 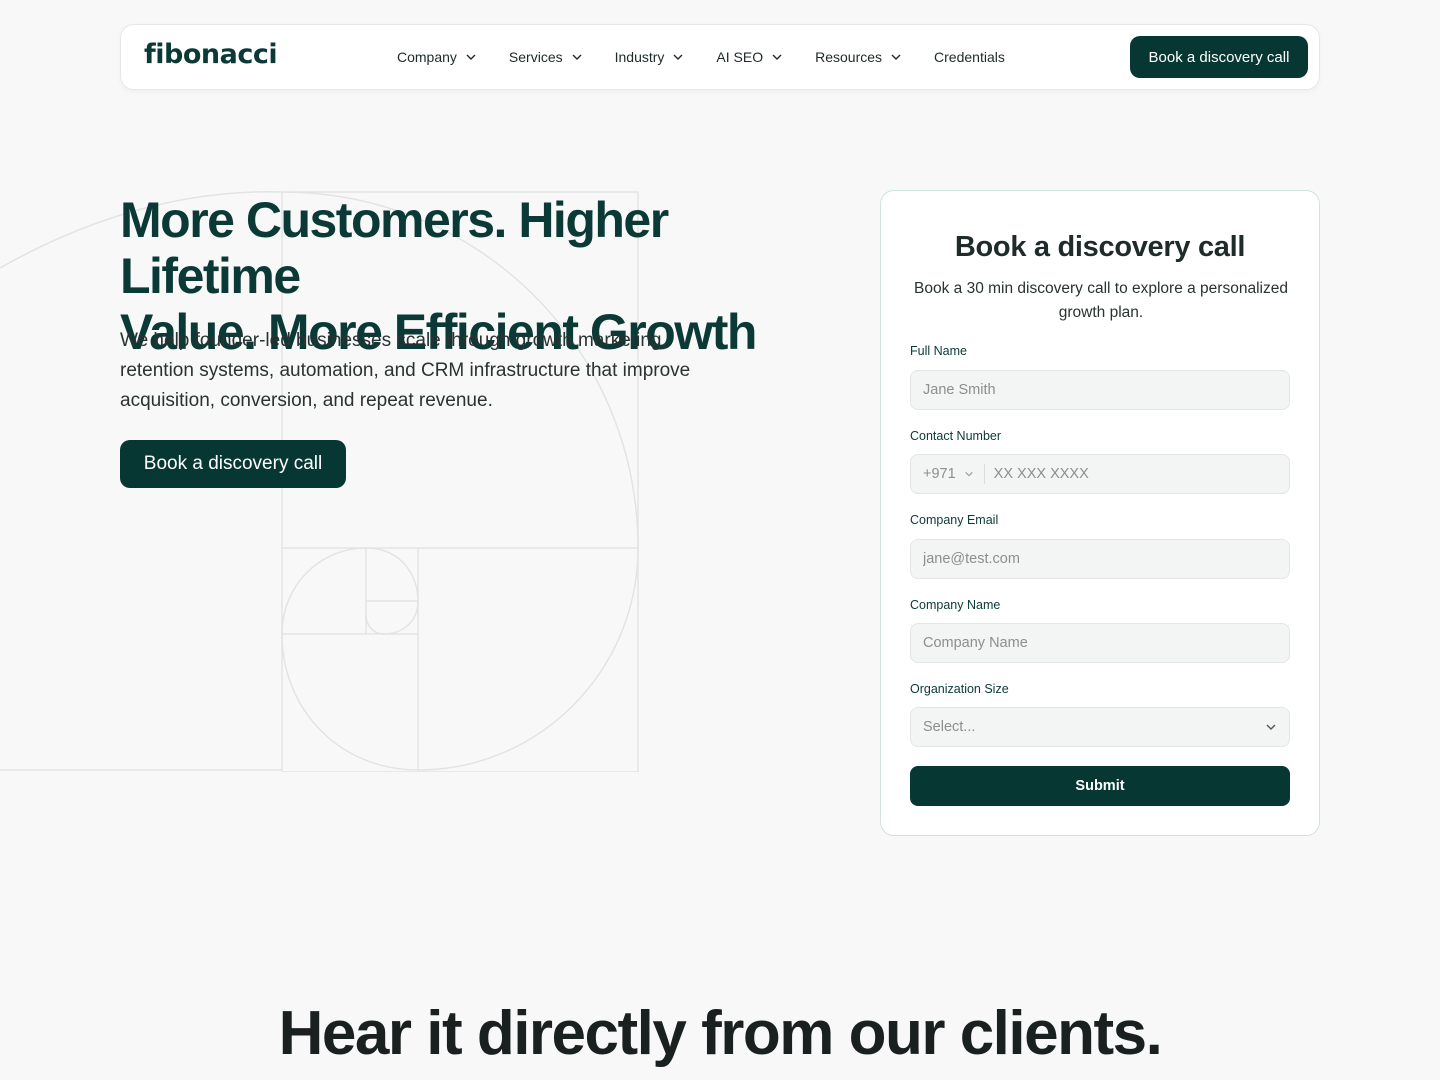 What do you see at coordinates (211, 54) in the screenshot?
I see `brand-logo: fibonacci` at bounding box center [211, 54].